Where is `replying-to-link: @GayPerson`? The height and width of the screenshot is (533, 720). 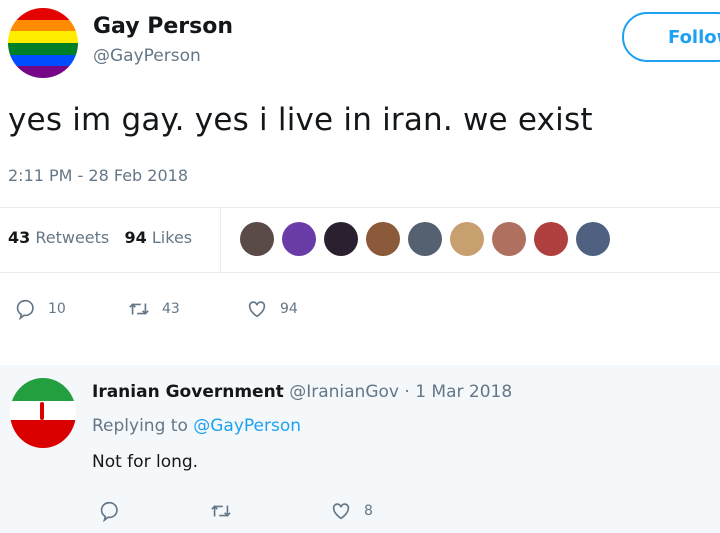
replying-to-link: @GayPerson is located at coordinates (247, 426).